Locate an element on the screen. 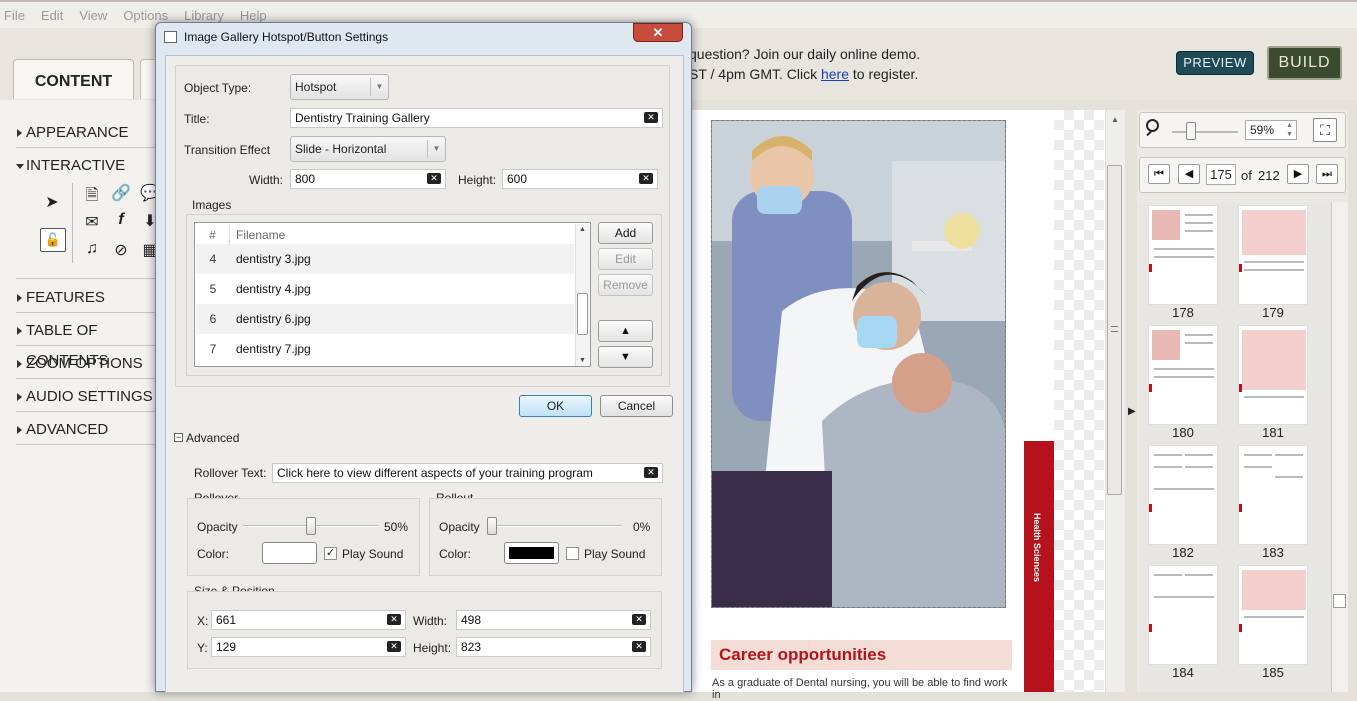  page-icon: 🗎 is located at coordinates (92, 197).